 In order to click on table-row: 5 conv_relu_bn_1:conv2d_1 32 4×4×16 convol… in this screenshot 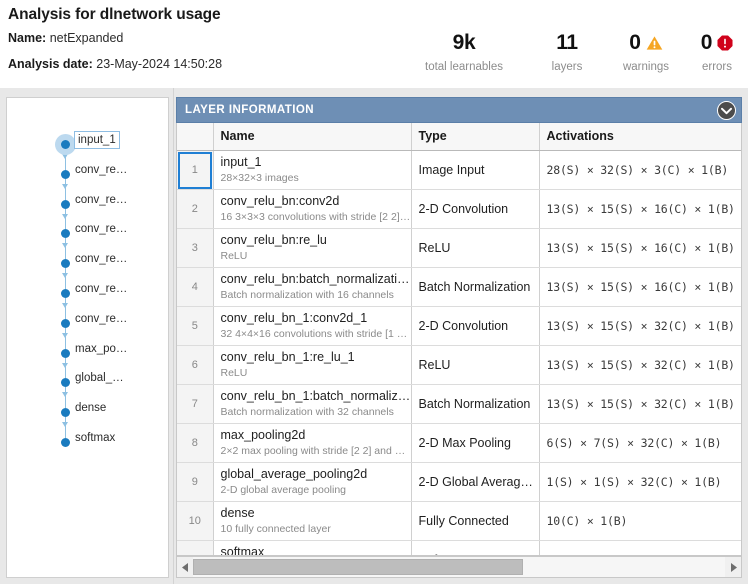, I will do `click(459, 326)`.